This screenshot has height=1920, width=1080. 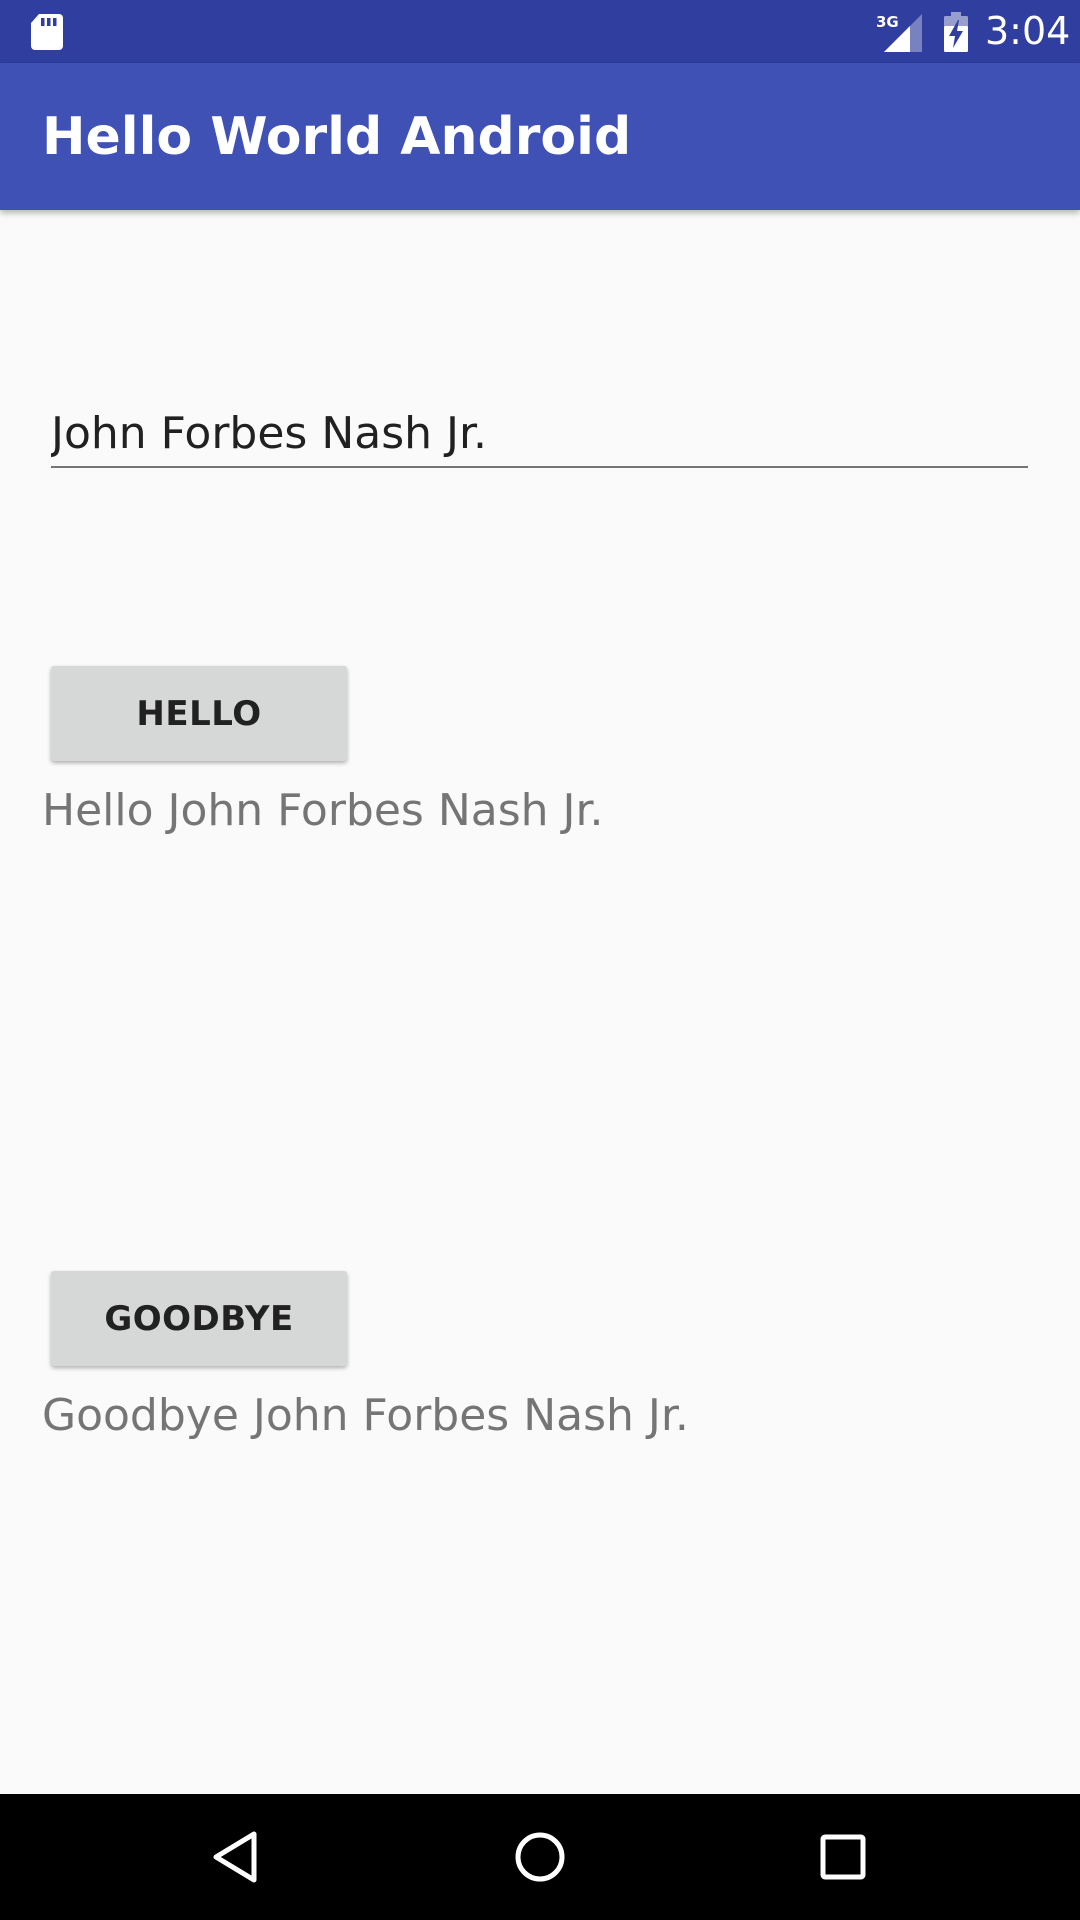 I want to click on clock: 3:04, so click(x=1028, y=31).